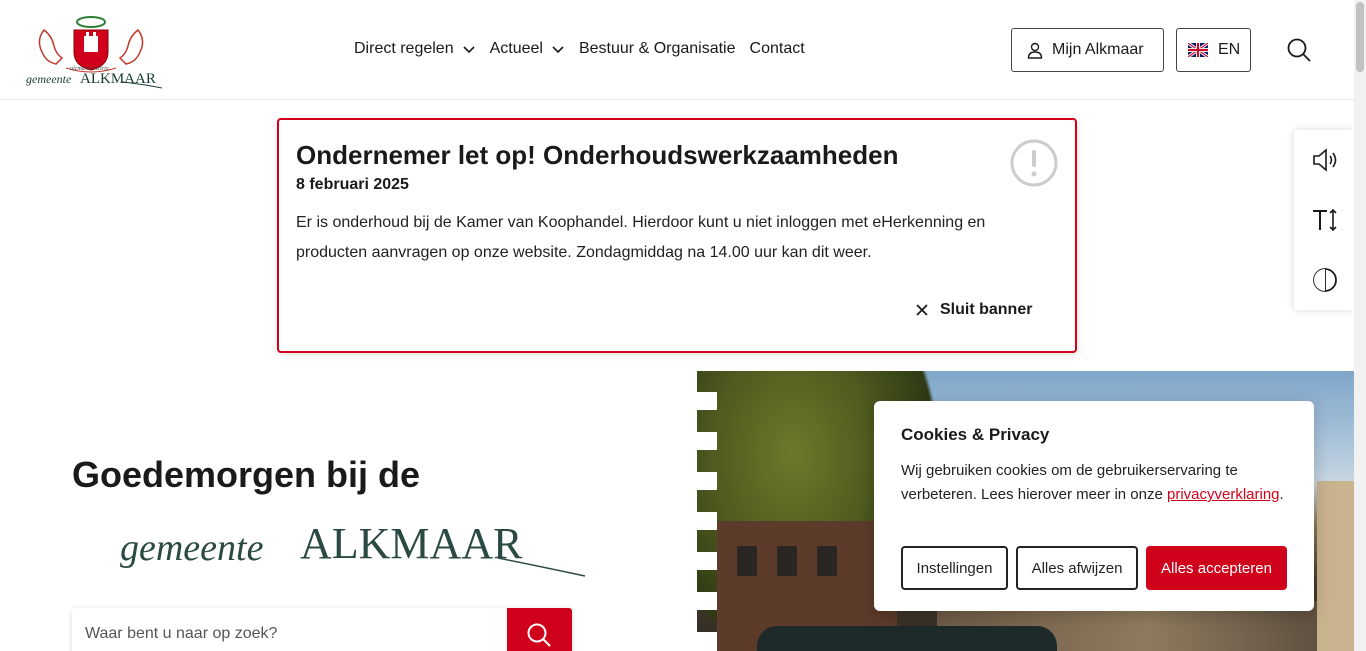 Image resolution: width=1366 pixels, height=651 pixels. What do you see at coordinates (289, 629) in the screenshot?
I see `search-input` at bounding box center [289, 629].